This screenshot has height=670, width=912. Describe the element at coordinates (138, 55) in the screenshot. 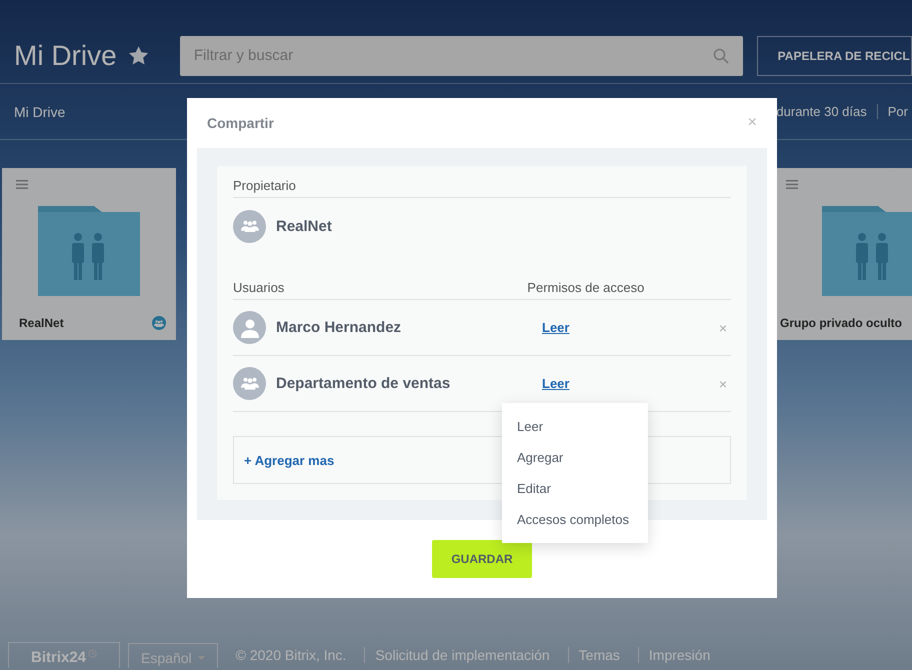

I see `star-icon` at that location.